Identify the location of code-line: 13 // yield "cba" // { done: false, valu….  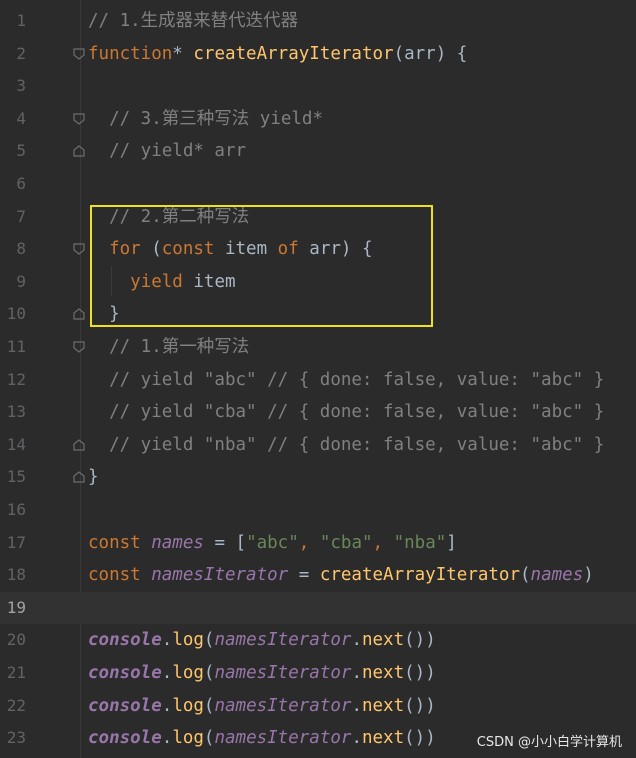
(318, 412).